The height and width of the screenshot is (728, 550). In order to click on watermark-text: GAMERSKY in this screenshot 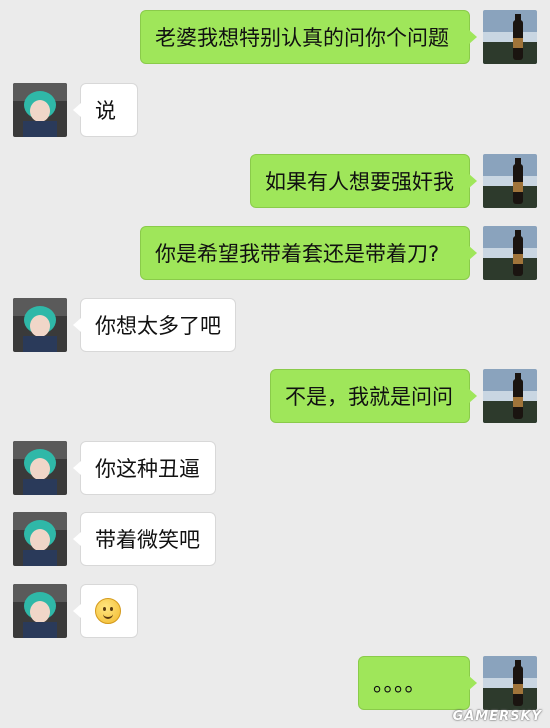, I will do `click(497, 716)`.